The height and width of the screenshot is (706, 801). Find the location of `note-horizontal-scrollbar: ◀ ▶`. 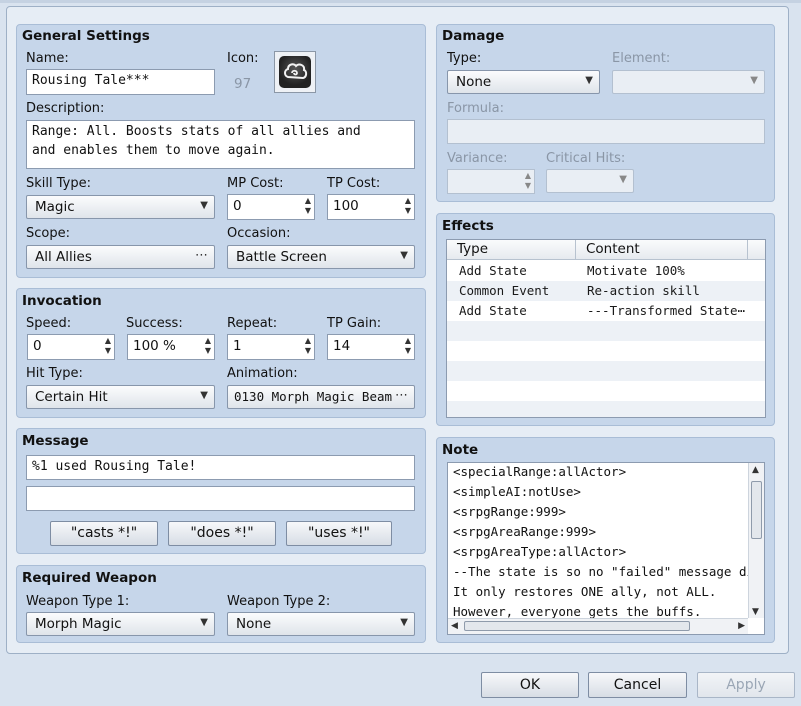

note-horizontal-scrollbar: ◀ ▶ is located at coordinates (598, 626).